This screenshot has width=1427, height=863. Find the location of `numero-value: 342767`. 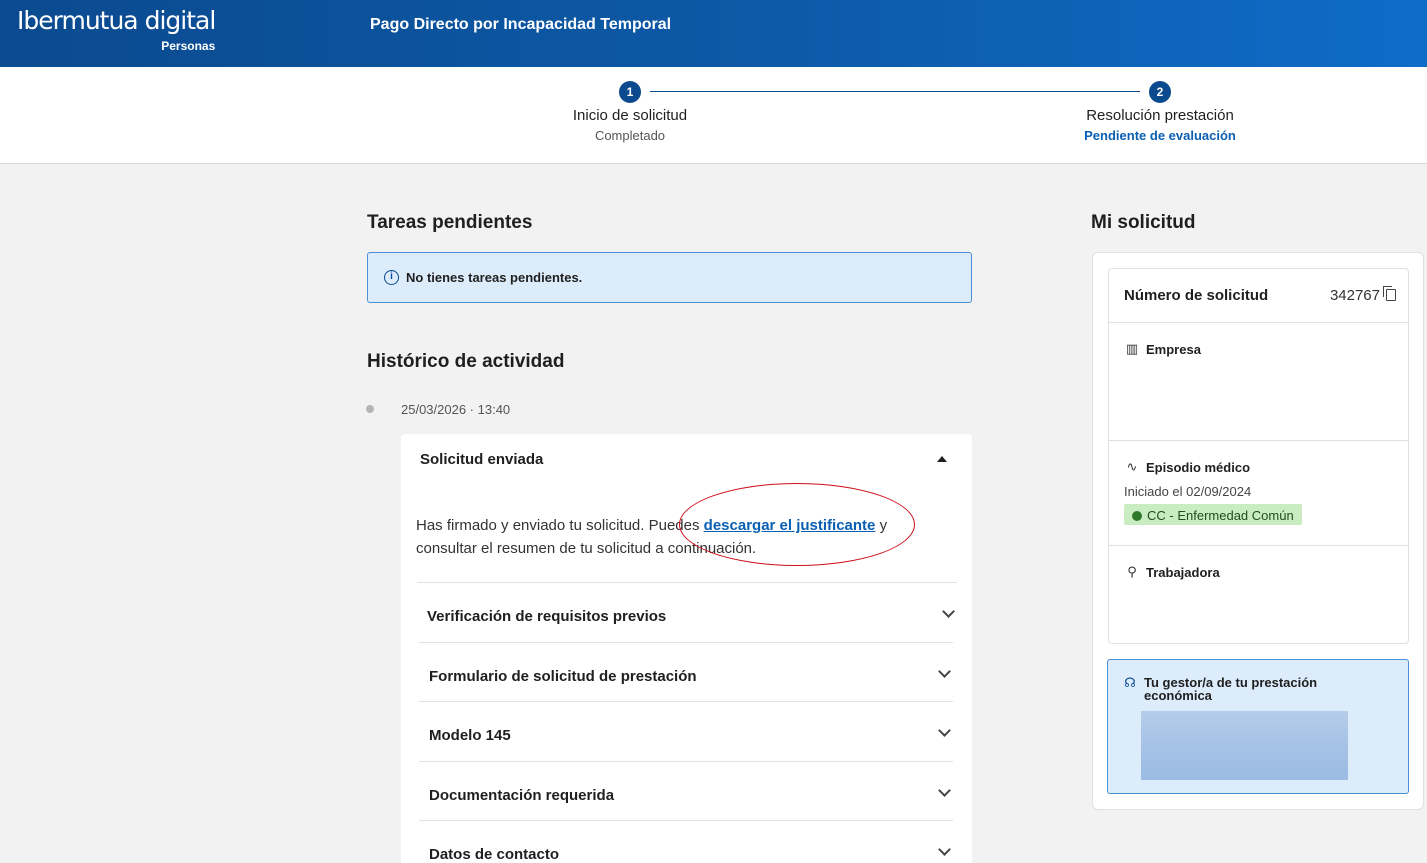

numero-value: 342767 is located at coordinates (1354, 295).